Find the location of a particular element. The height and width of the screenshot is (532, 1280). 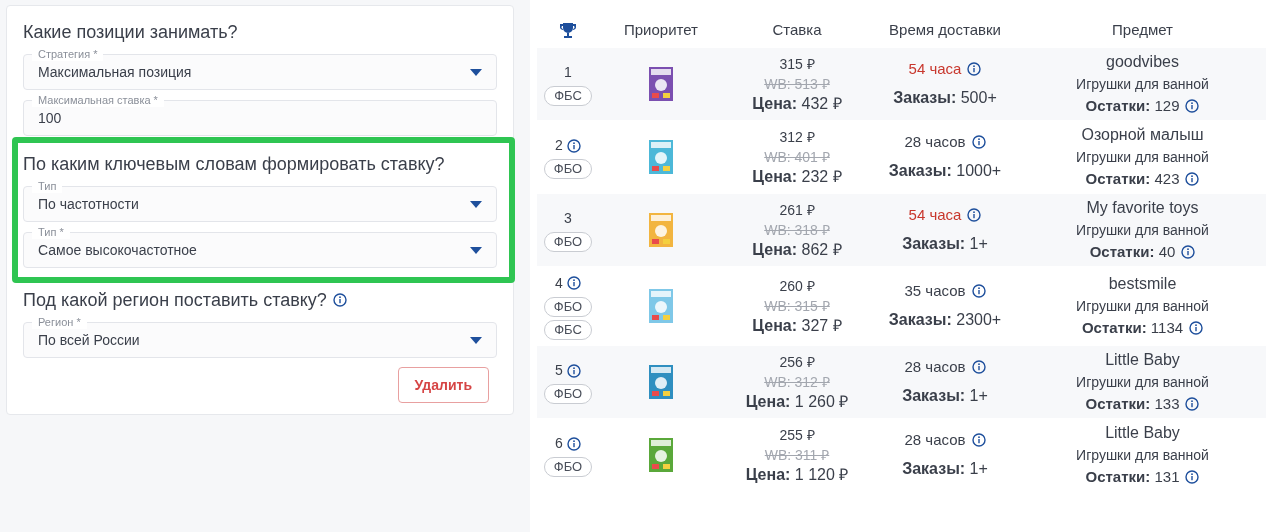

wb-price: WB: 315 ₽ is located at coordinates (797, 306).